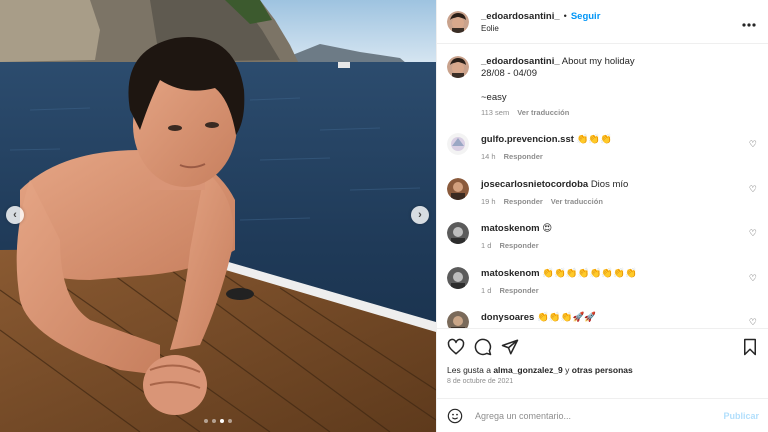 This screenshot has height=432, width=768. I want to click on likes-prefix: Les gusta a, so click(469, 370).